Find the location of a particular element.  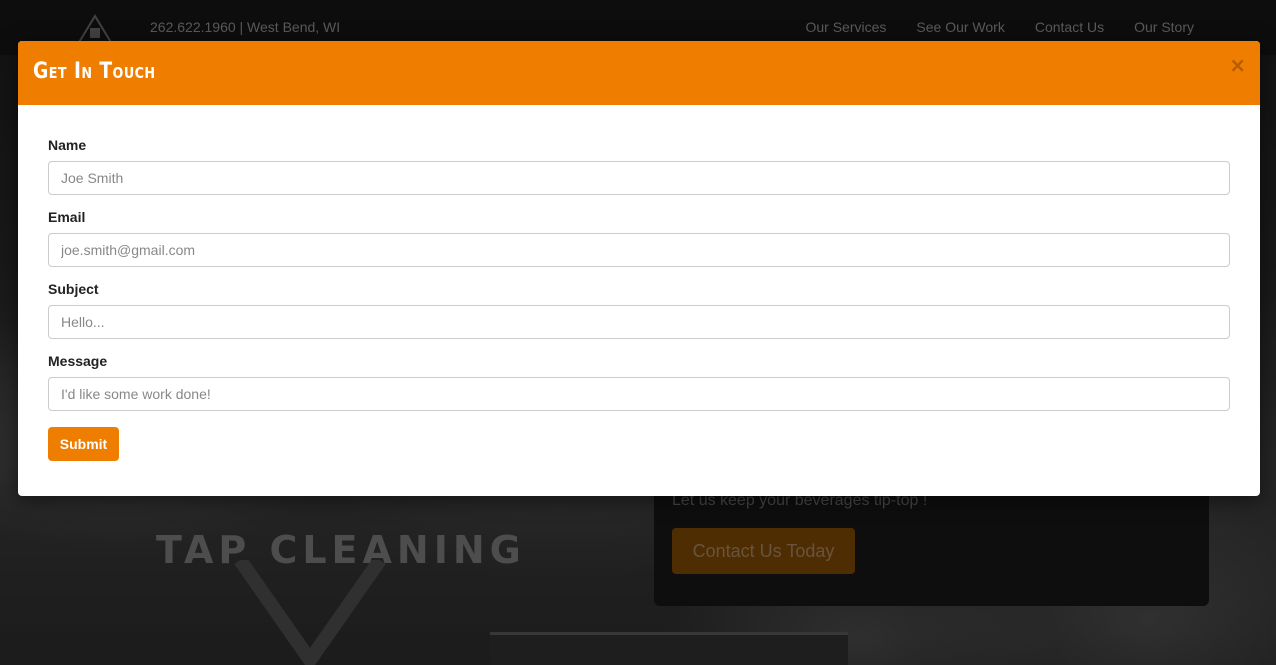

message-group: Message is located at coordinates (639, 382).